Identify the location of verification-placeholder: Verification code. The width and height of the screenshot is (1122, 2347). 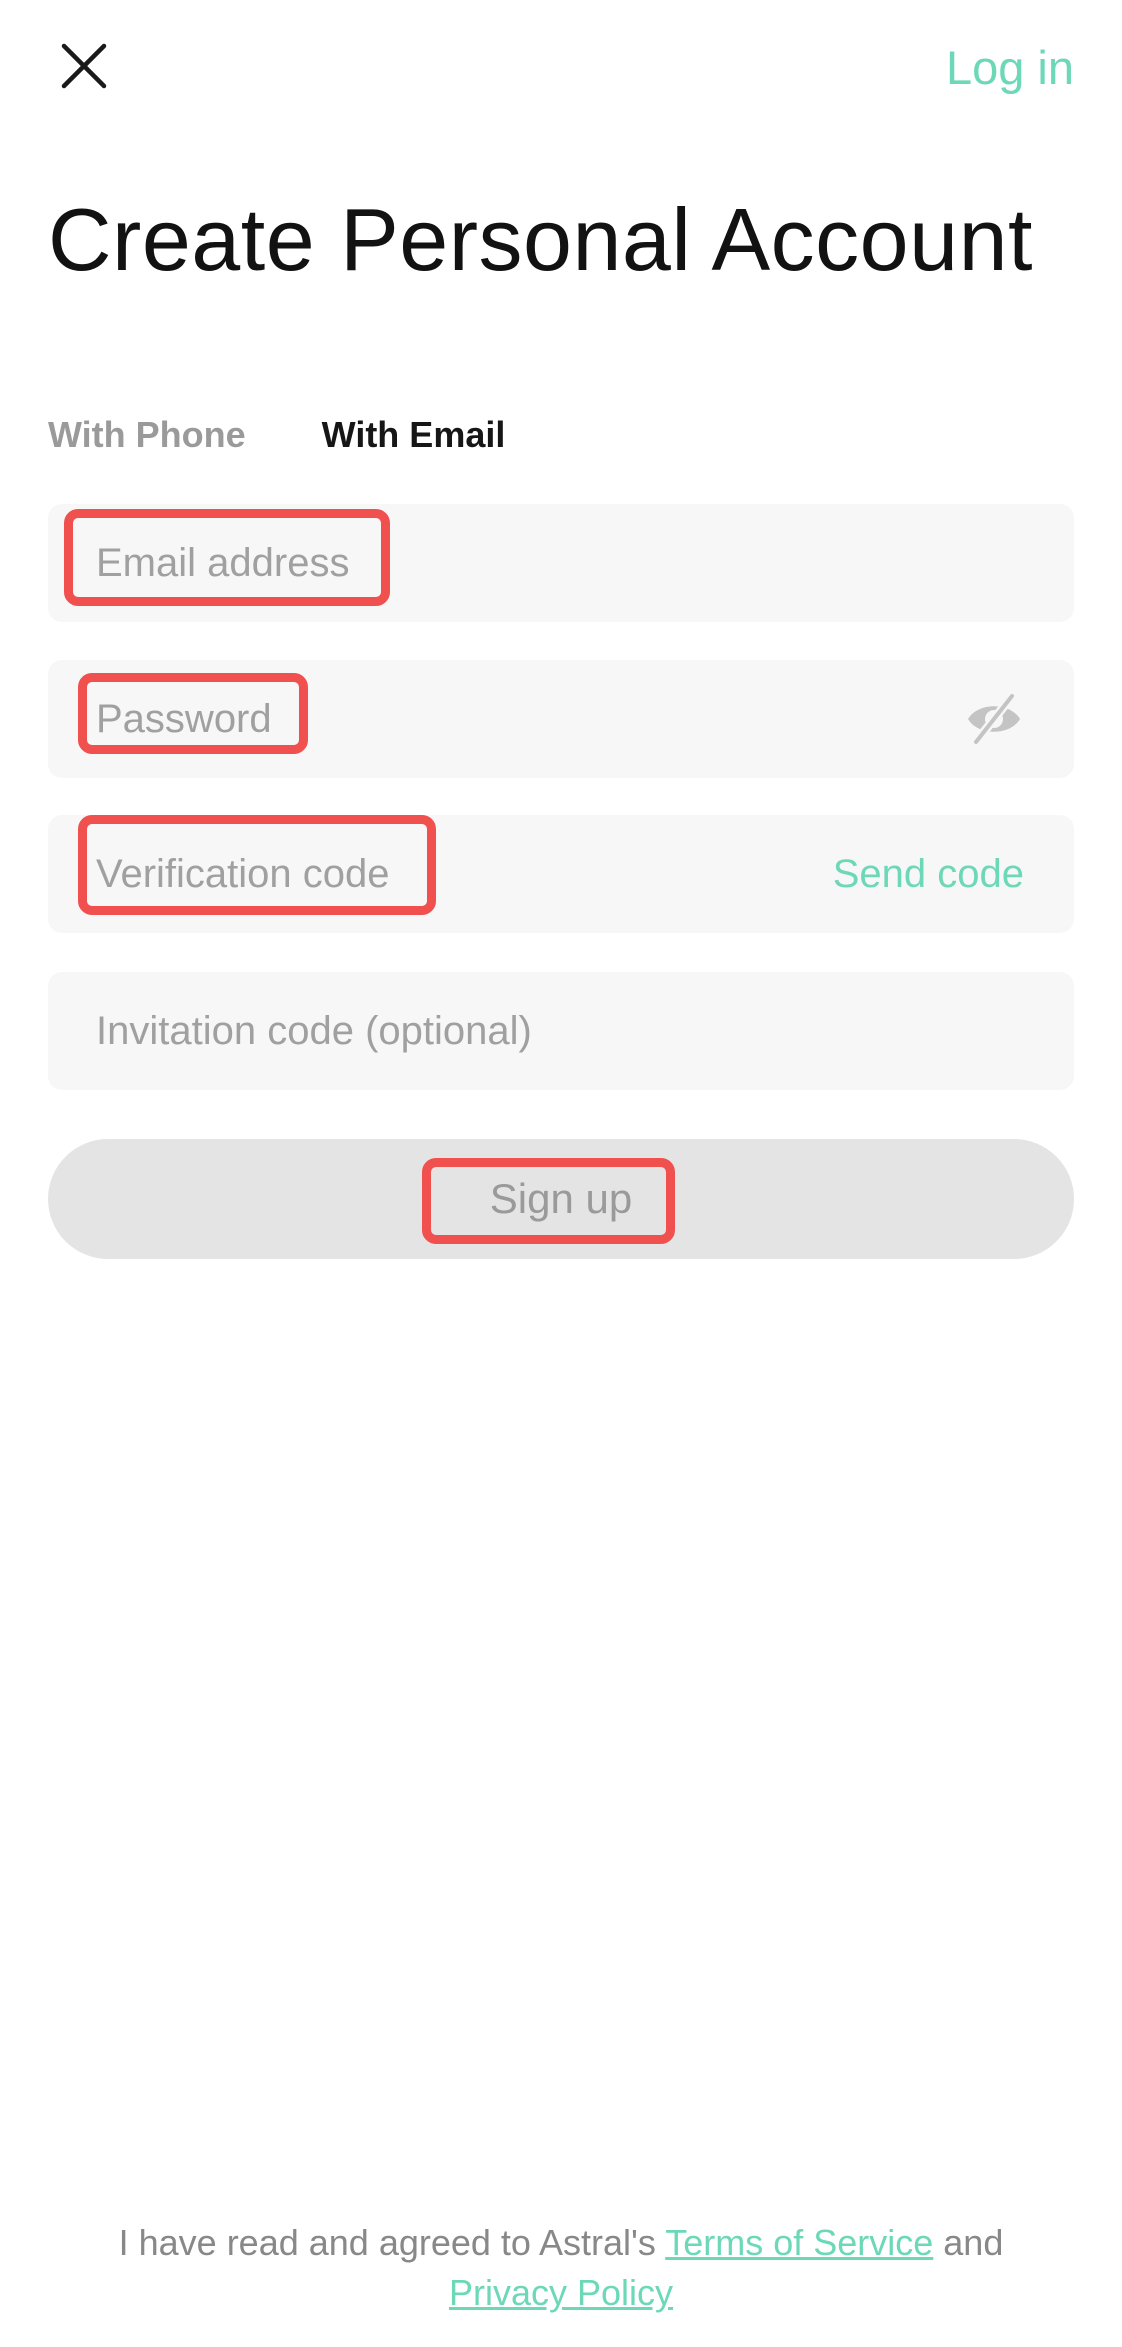
(243, 874).